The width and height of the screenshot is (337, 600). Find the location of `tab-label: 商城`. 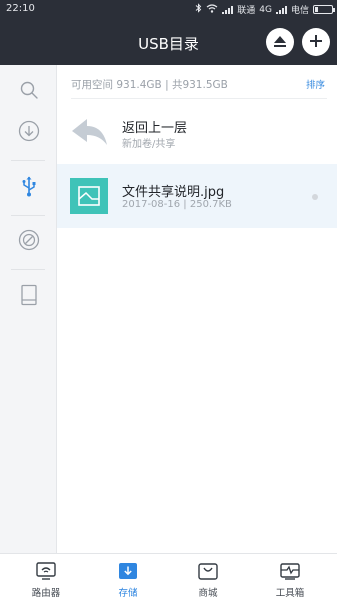

tab-label: 商城 is located at coordinates (208, 593).